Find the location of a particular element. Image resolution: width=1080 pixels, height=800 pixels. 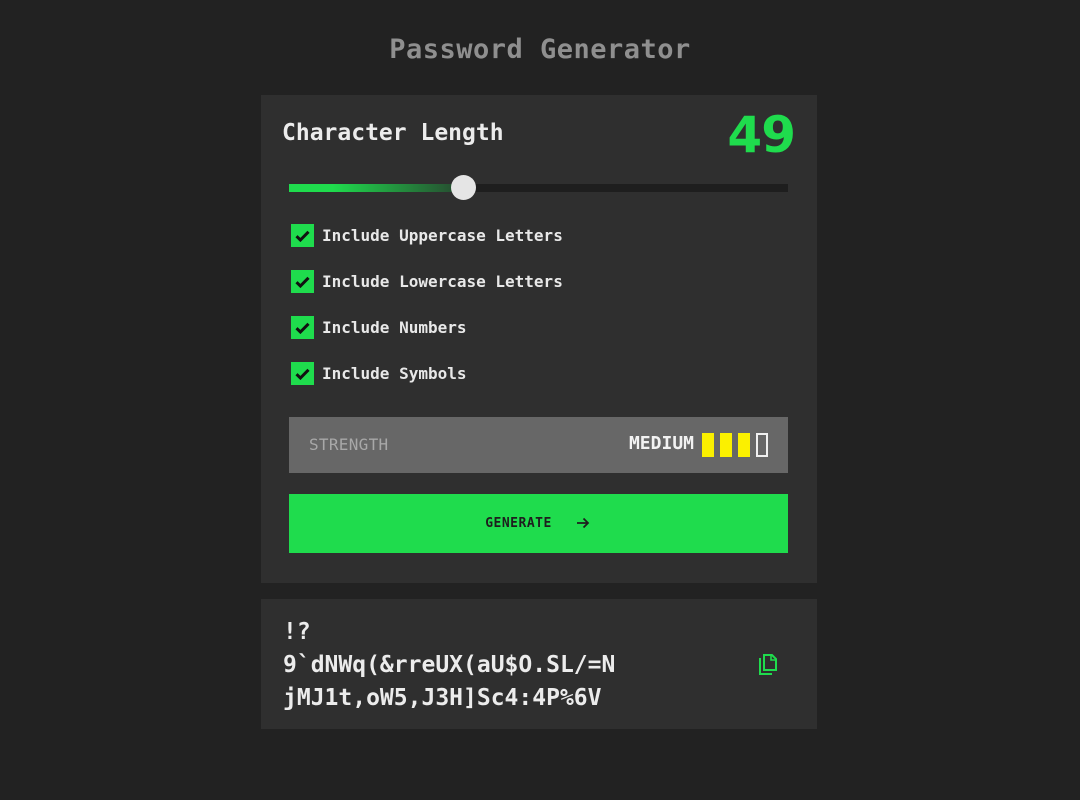

generate-button: GENERATE is located at coordinates (538, 523).